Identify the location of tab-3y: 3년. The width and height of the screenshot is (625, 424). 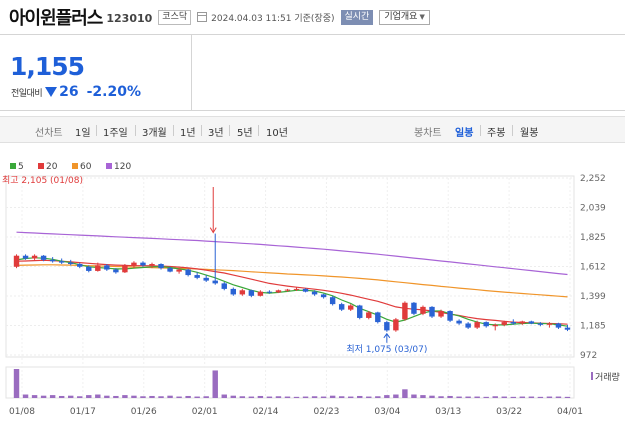
(216, 131).